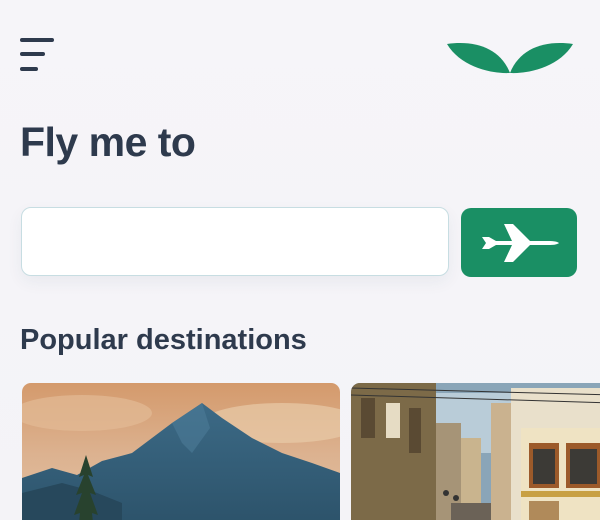 This screenshot has height=520, width=600. I want to click on city-tram-photo, so click(475, 451).